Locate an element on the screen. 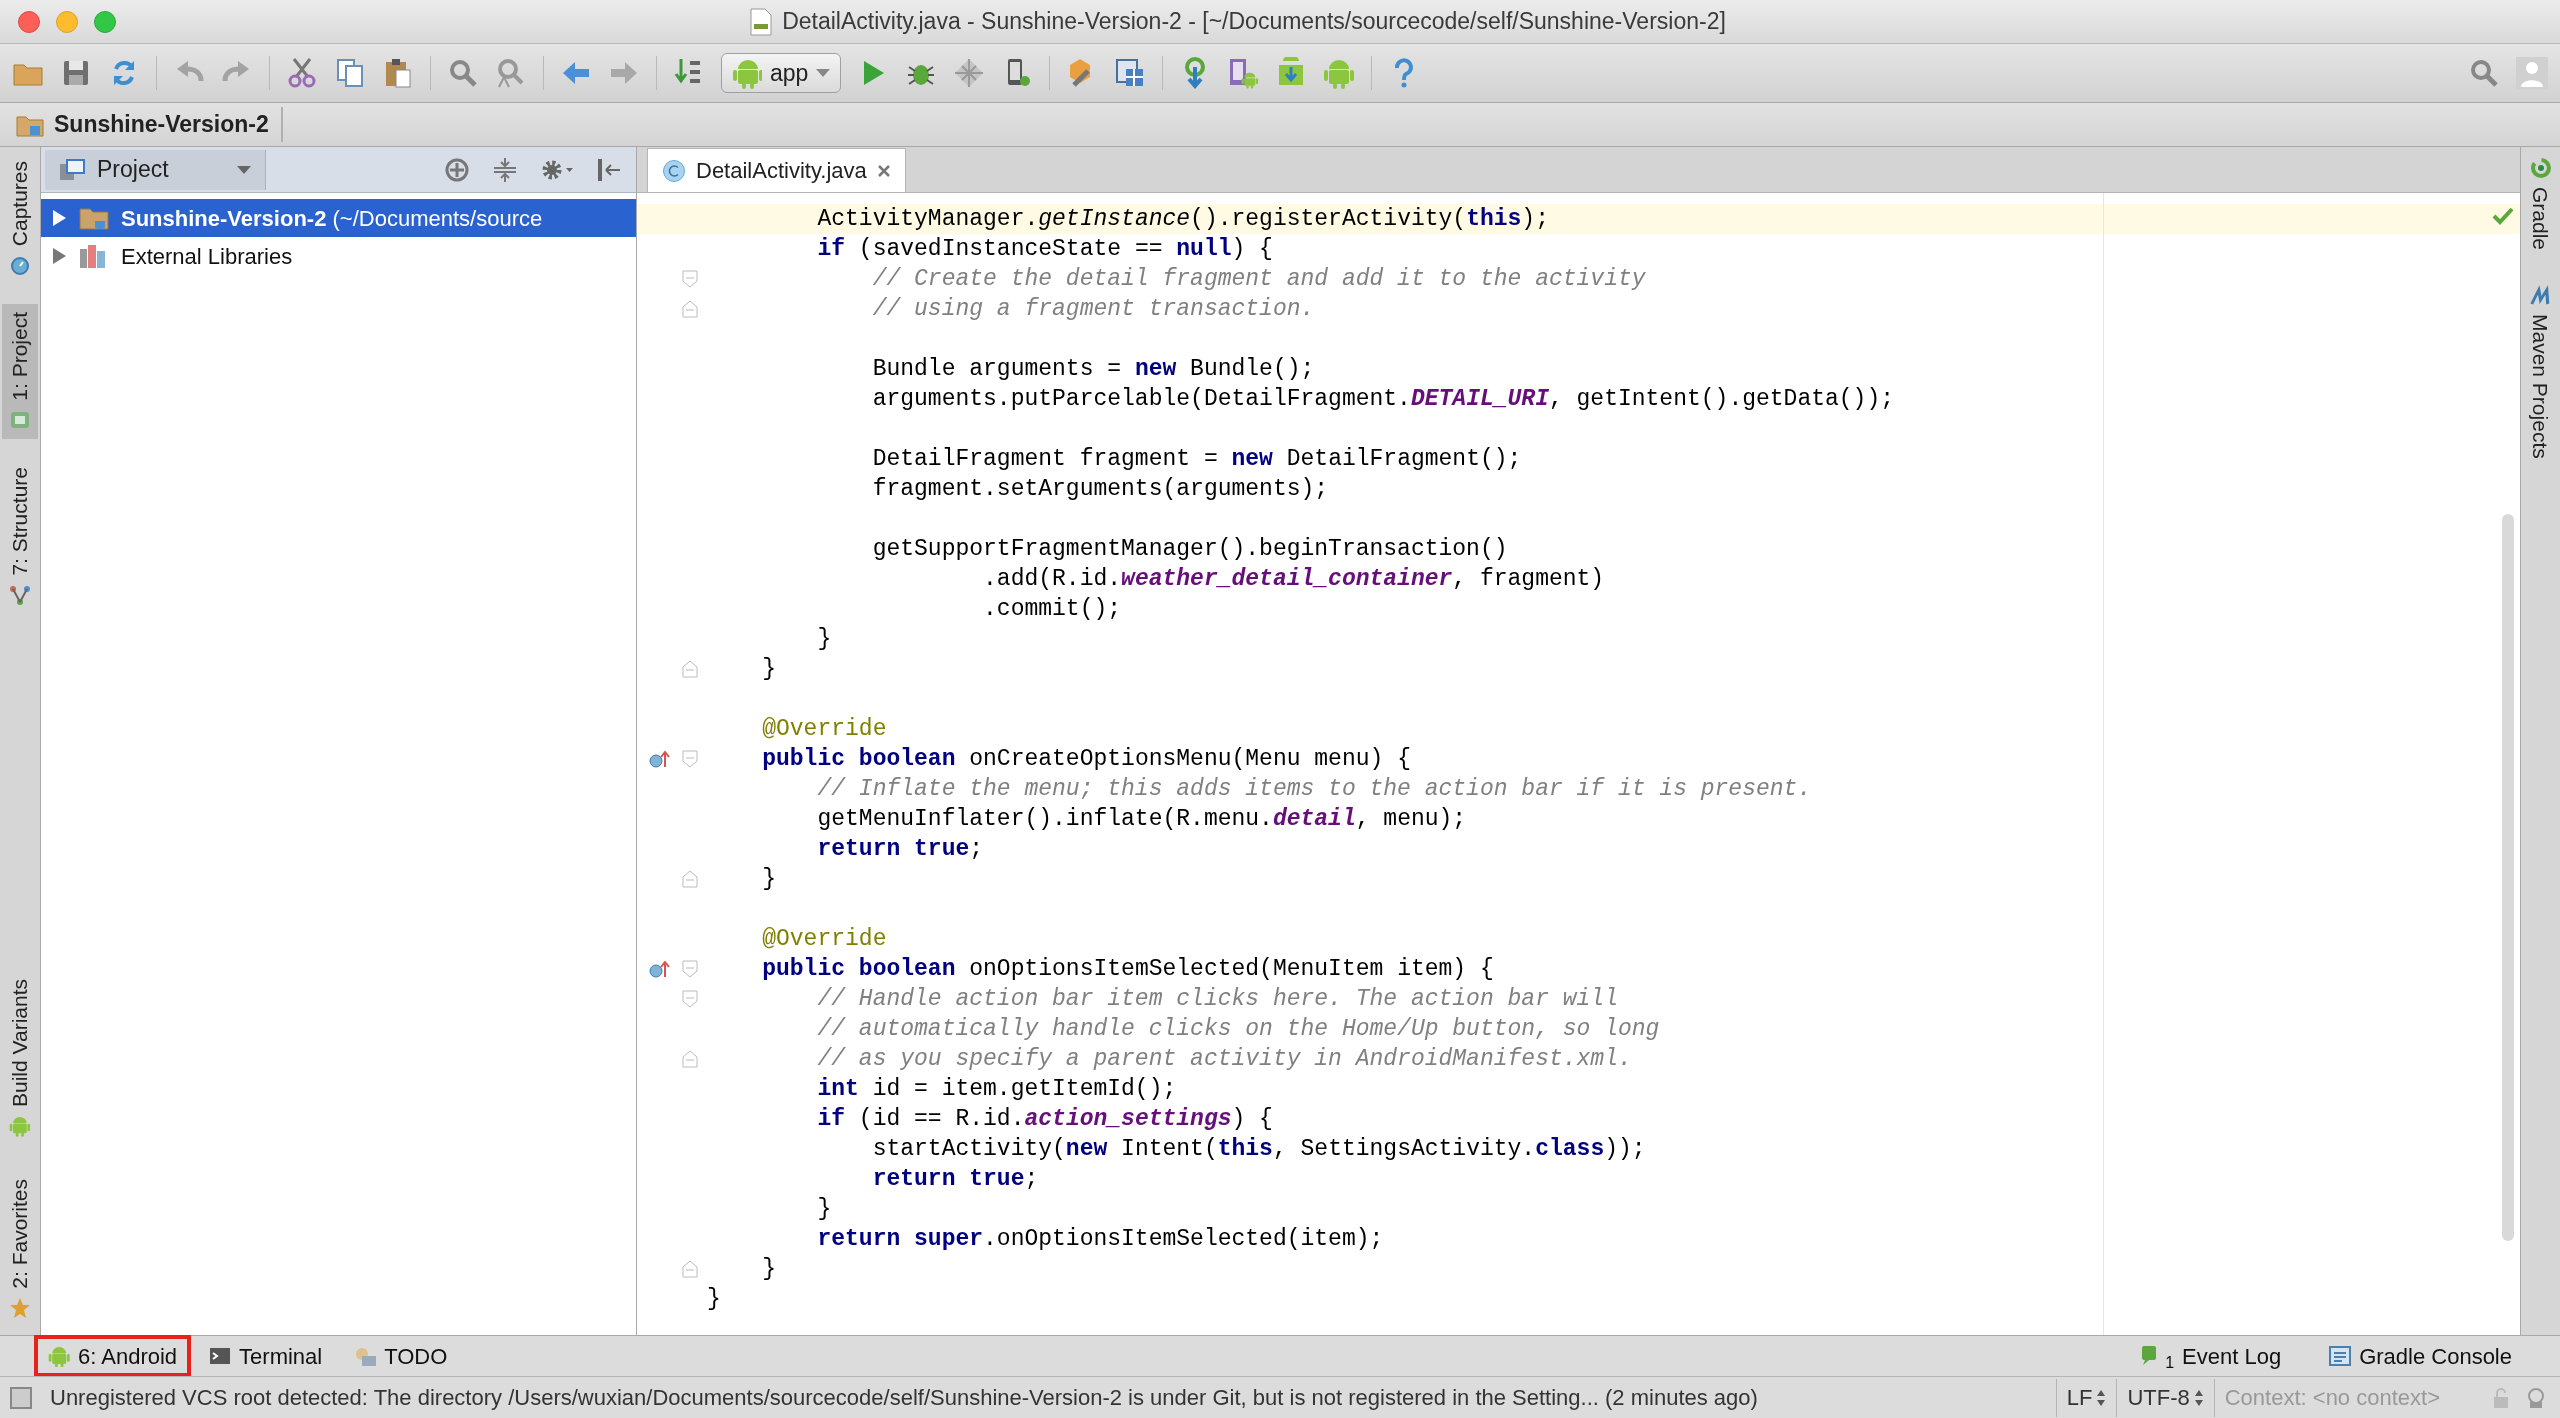 This screenshot has height=1418, width=2560. breadcrumb: Sunshine-Version-2 is located at coordinates (149, 124).